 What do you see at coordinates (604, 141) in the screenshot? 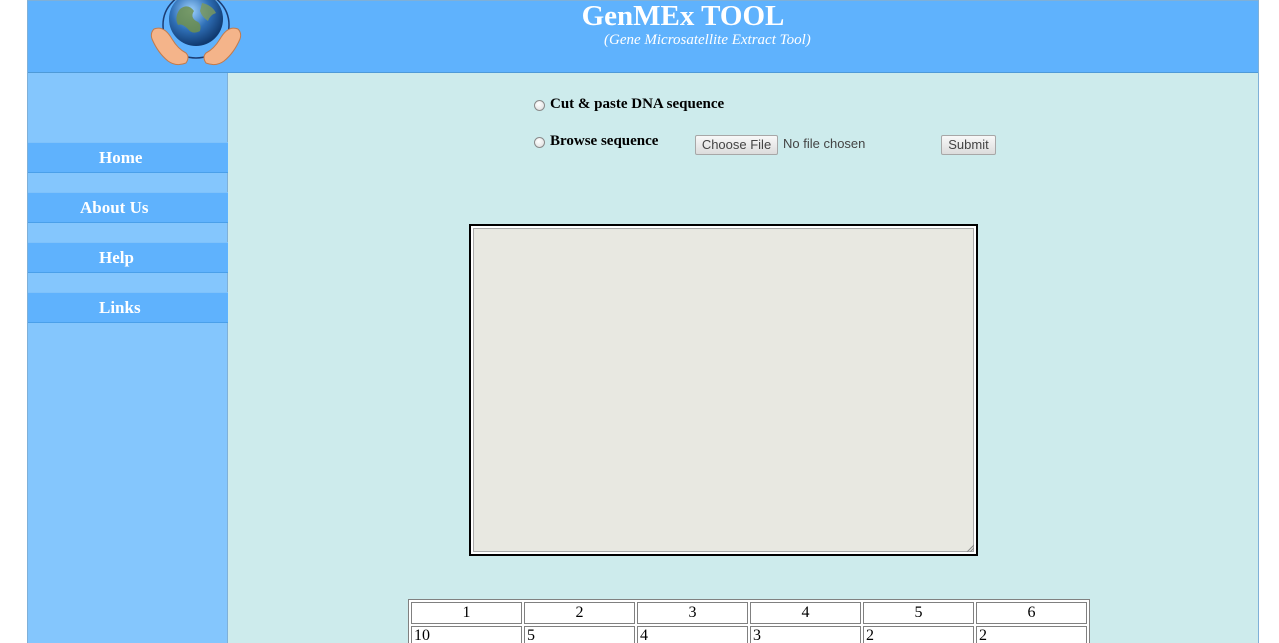
I see `browse-sequence-label: Browse sequence` at bounding box center [604, 141].